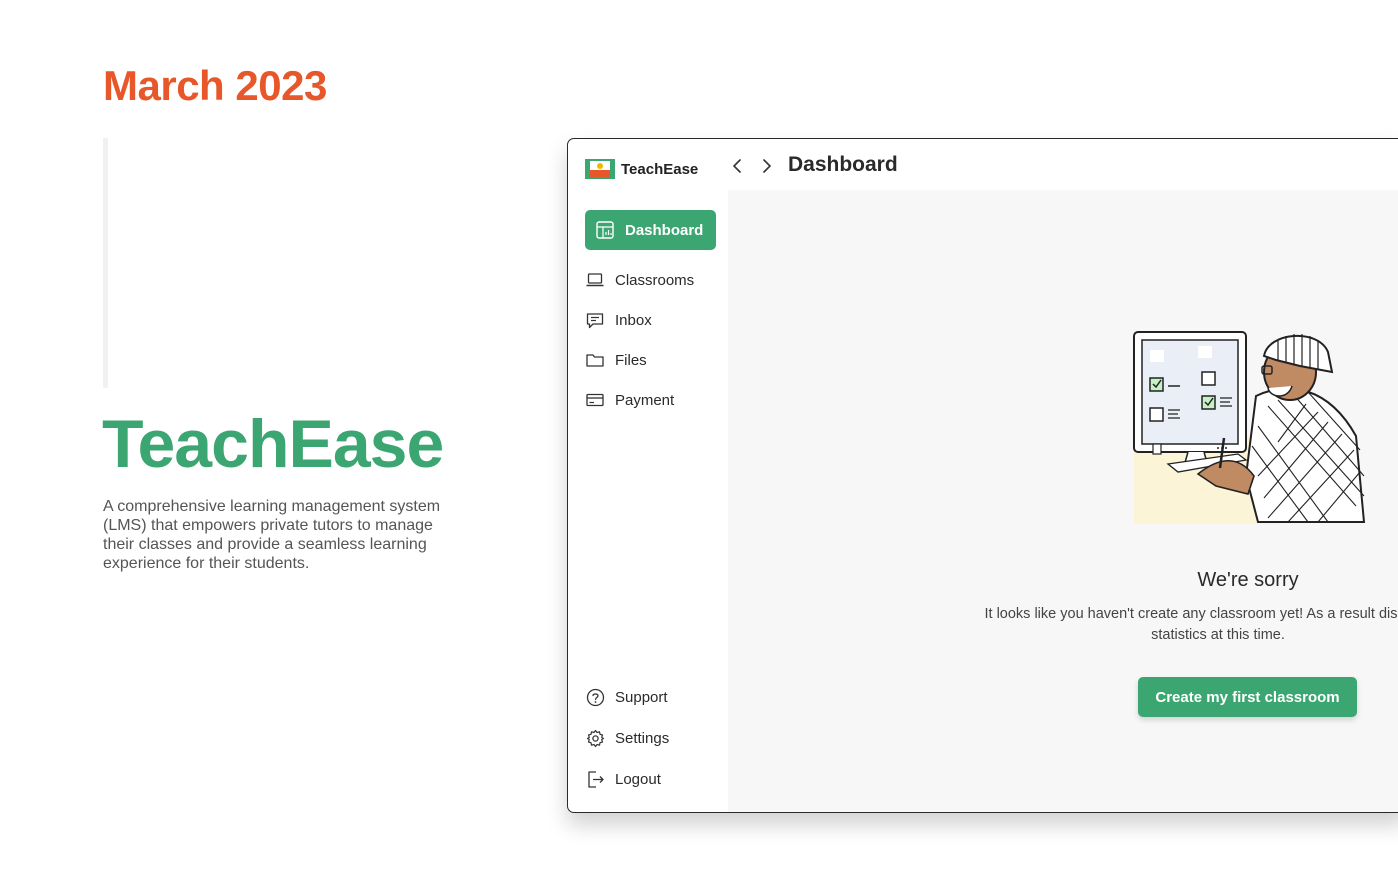 This screenshot has width=1398, height=880. Describe the element at coordinates (595, 400) in the screenshot. I see `card-icon` at that location.